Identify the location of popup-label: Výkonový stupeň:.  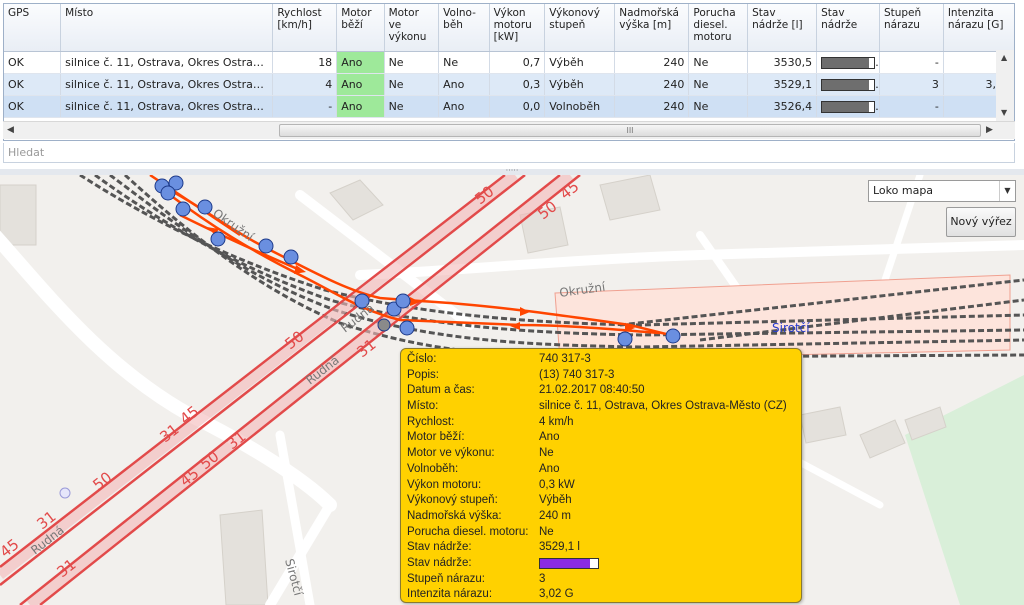
(452, 500).